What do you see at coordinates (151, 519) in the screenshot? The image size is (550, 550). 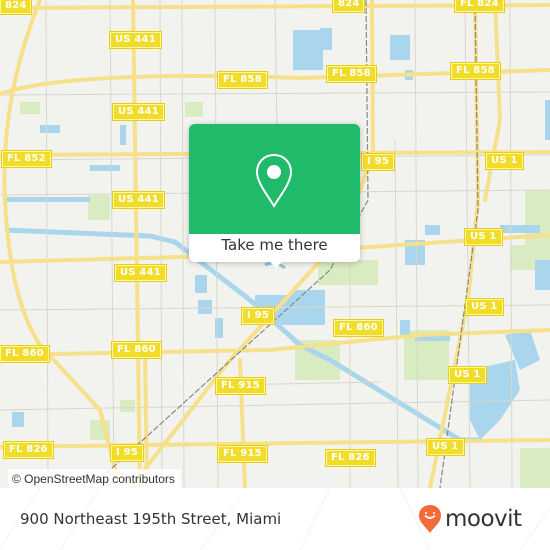 I see `address-text: 900 Northeast 195th Street, Miami` at bounding box center [151, 519].